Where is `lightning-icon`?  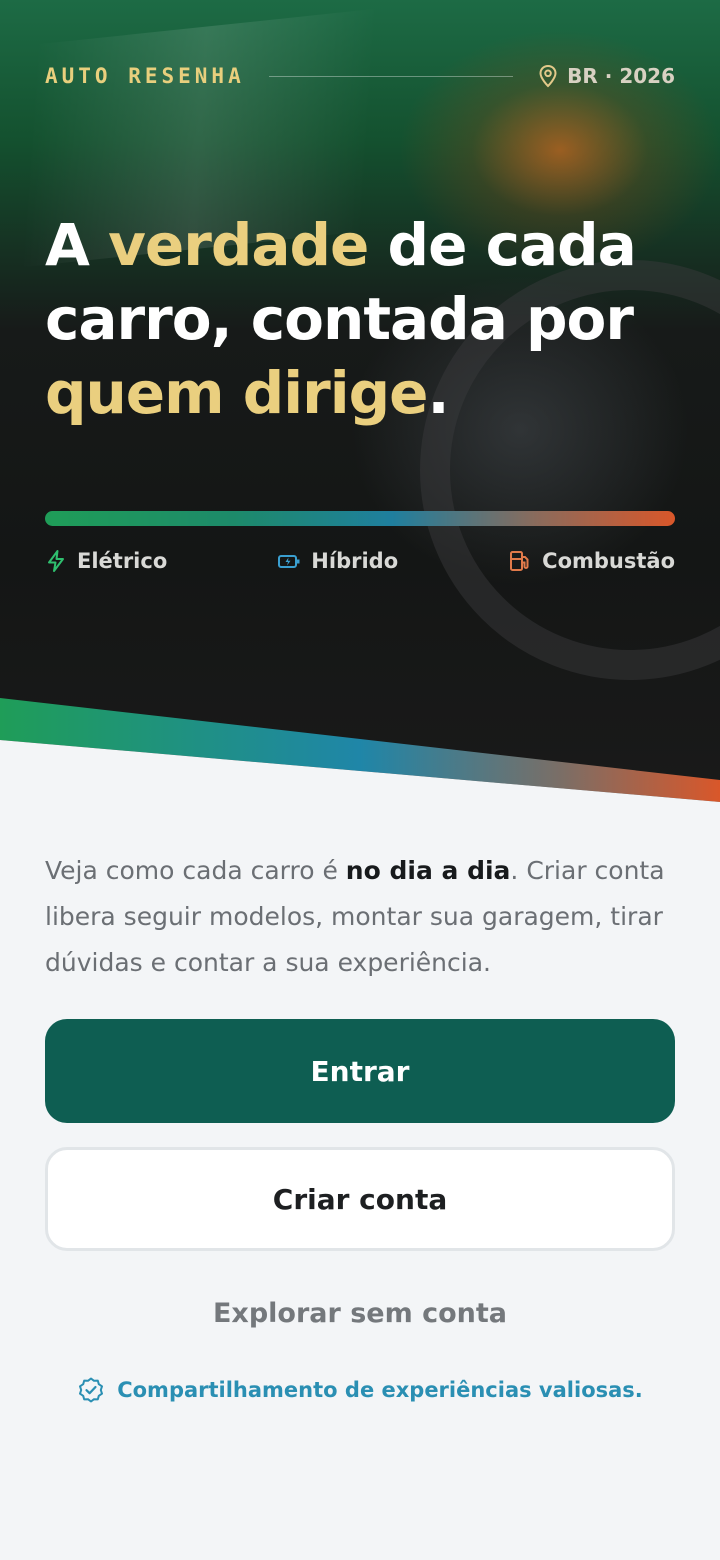
lightning-icon is located at coordinates (56, 561).